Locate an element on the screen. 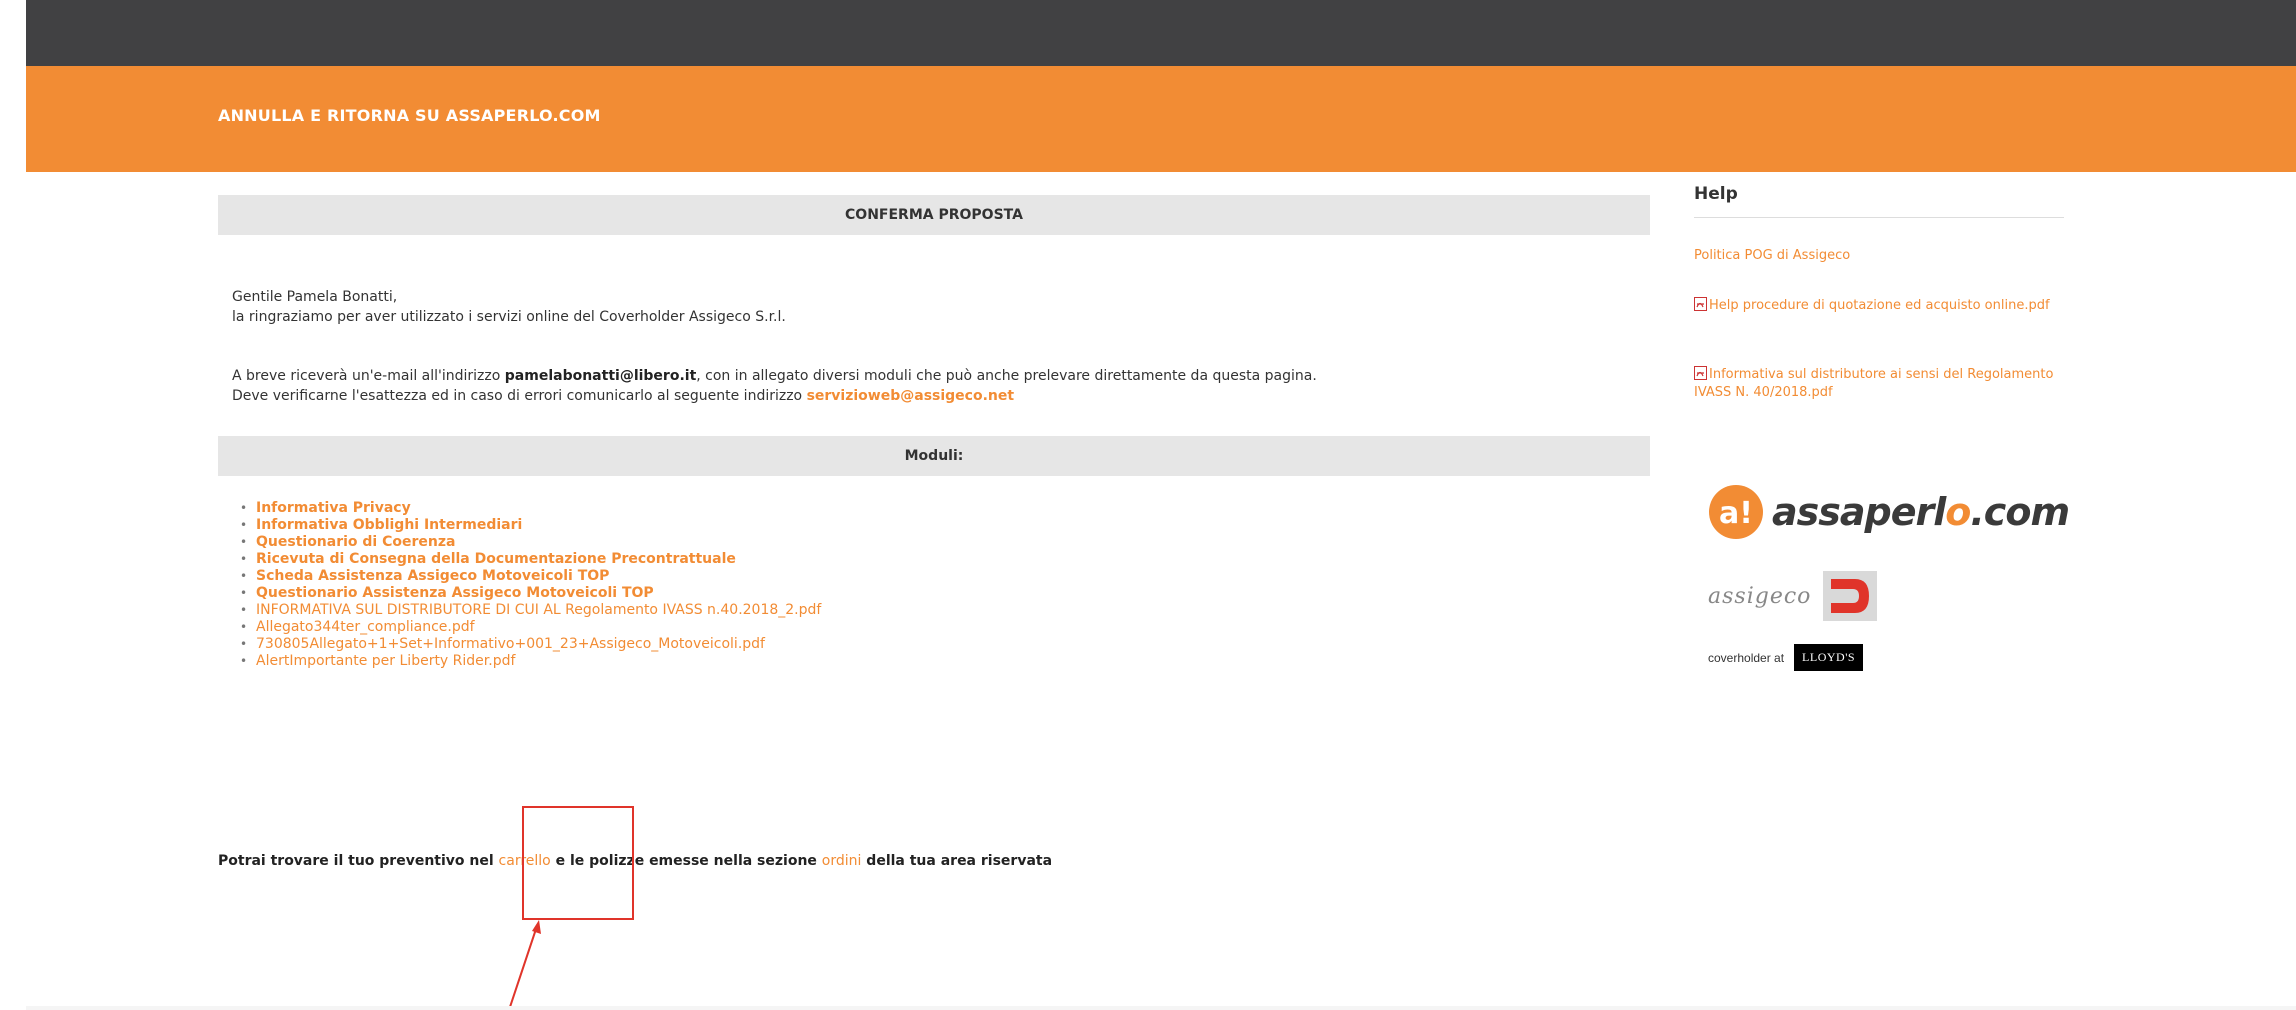  coverholder-lloyds: coverholder at LLOYD'S is located at coordinates (1786, 657).